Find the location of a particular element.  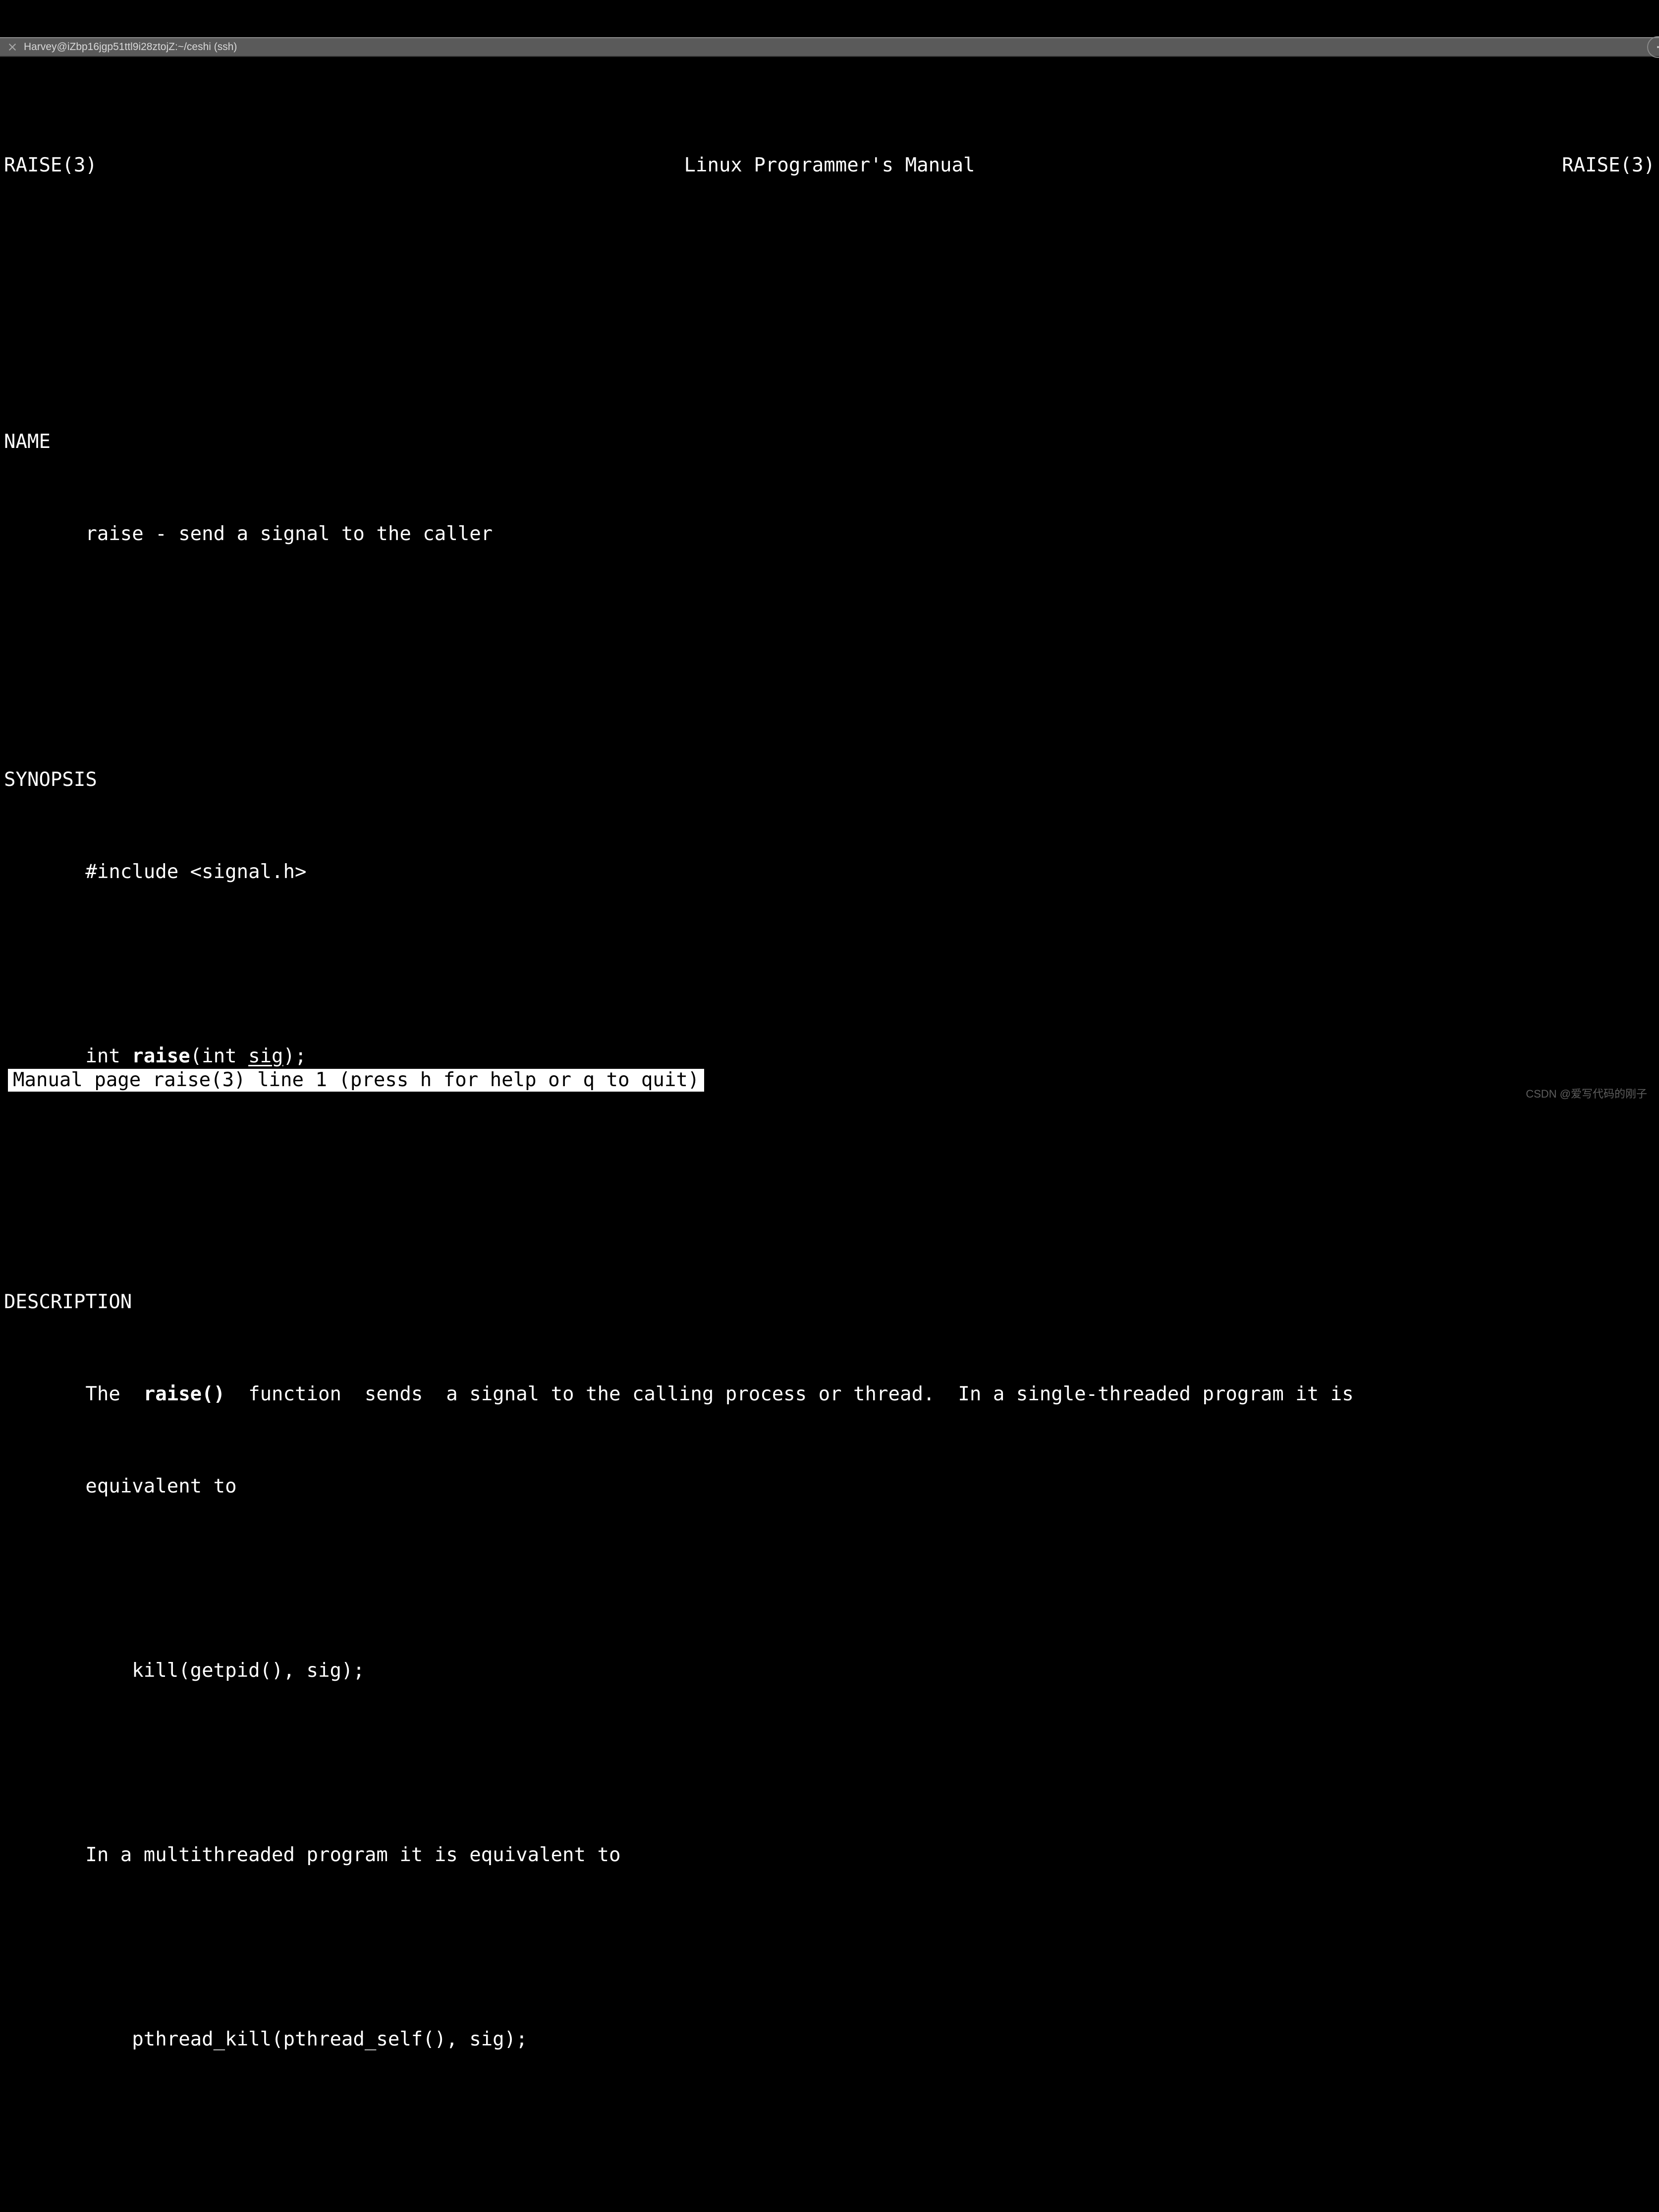

section-line: equivalent to is located at coordinates (829, 1486).